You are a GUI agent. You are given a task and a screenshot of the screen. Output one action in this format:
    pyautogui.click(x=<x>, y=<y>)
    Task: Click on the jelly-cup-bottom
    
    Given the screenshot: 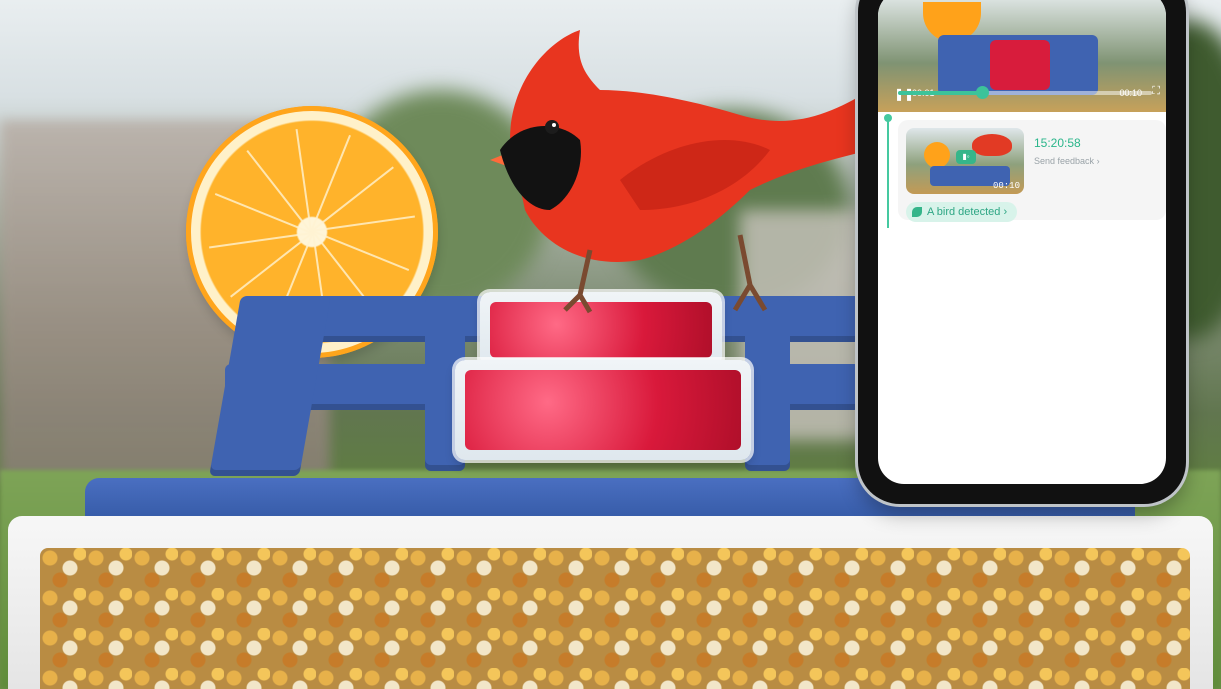 What is the action you would take?
    pyautogui.click(x=603, y=410)
    